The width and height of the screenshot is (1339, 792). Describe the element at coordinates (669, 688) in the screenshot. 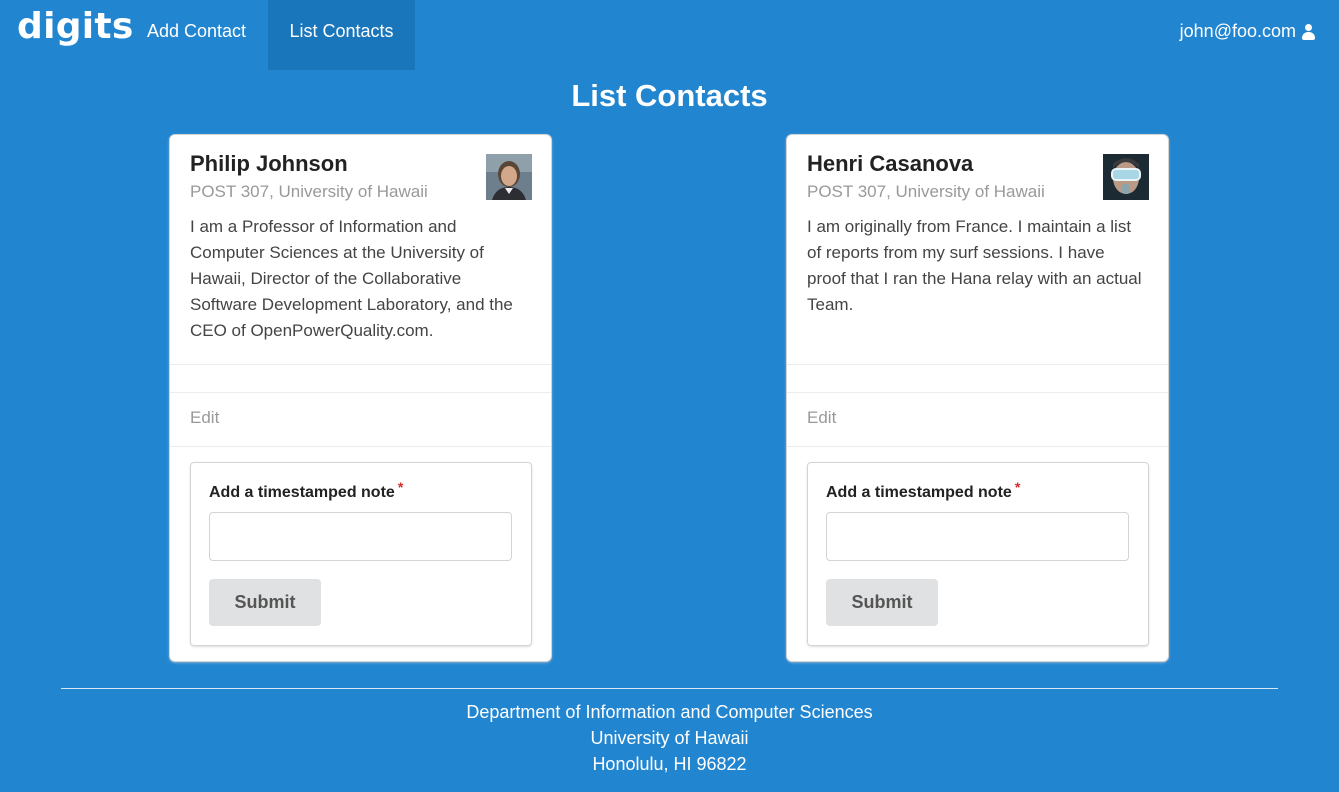

I see `footer-divider` at that location.